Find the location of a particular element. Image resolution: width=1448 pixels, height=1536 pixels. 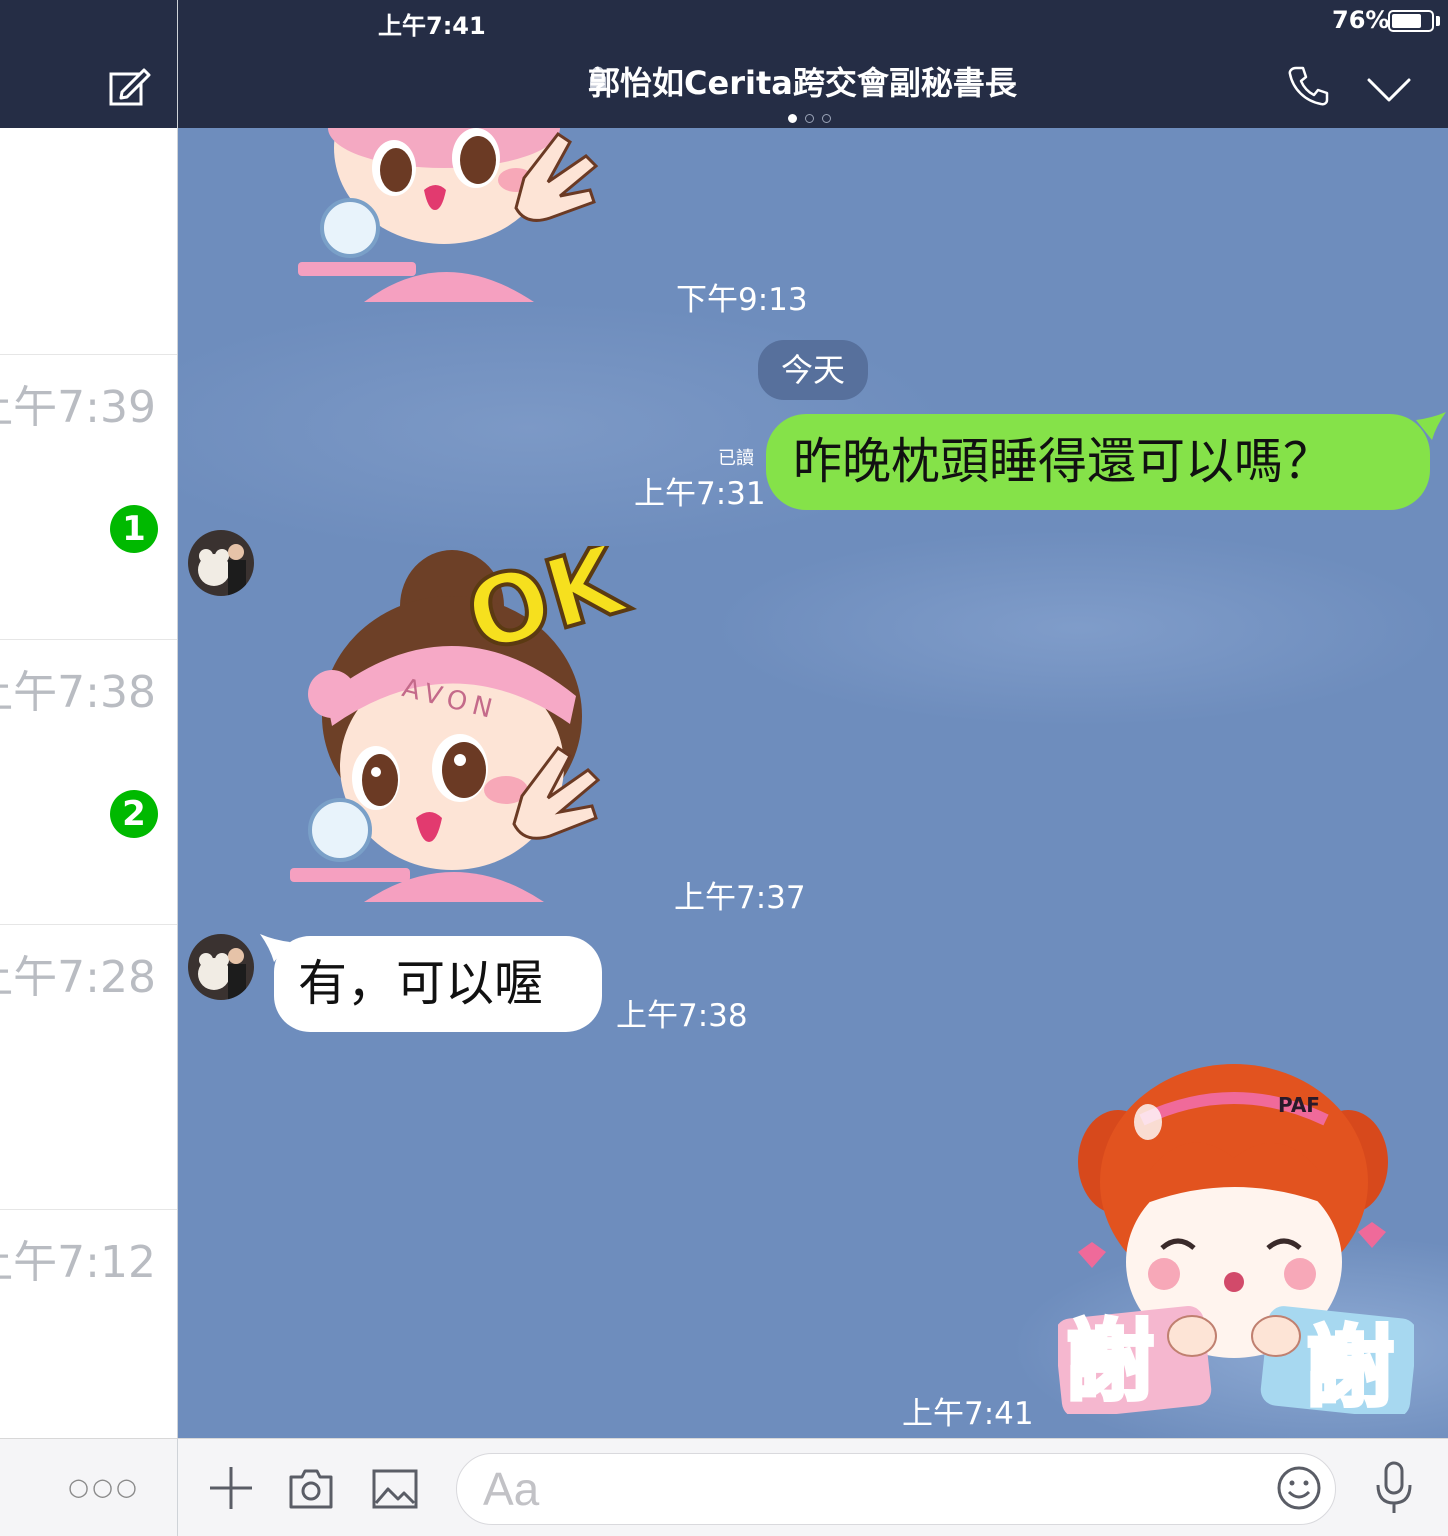

sticker-badge-text: PAF is located at coordinates (1299, 1105).